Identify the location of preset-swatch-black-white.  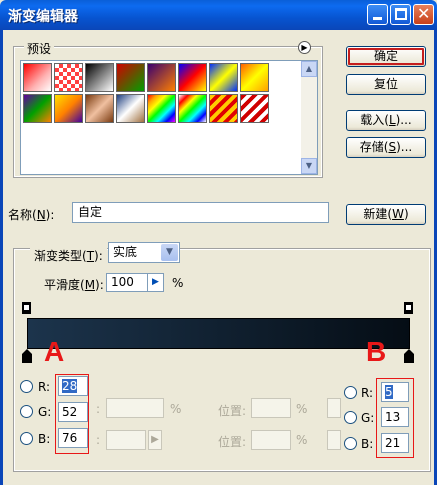
(99, 77).